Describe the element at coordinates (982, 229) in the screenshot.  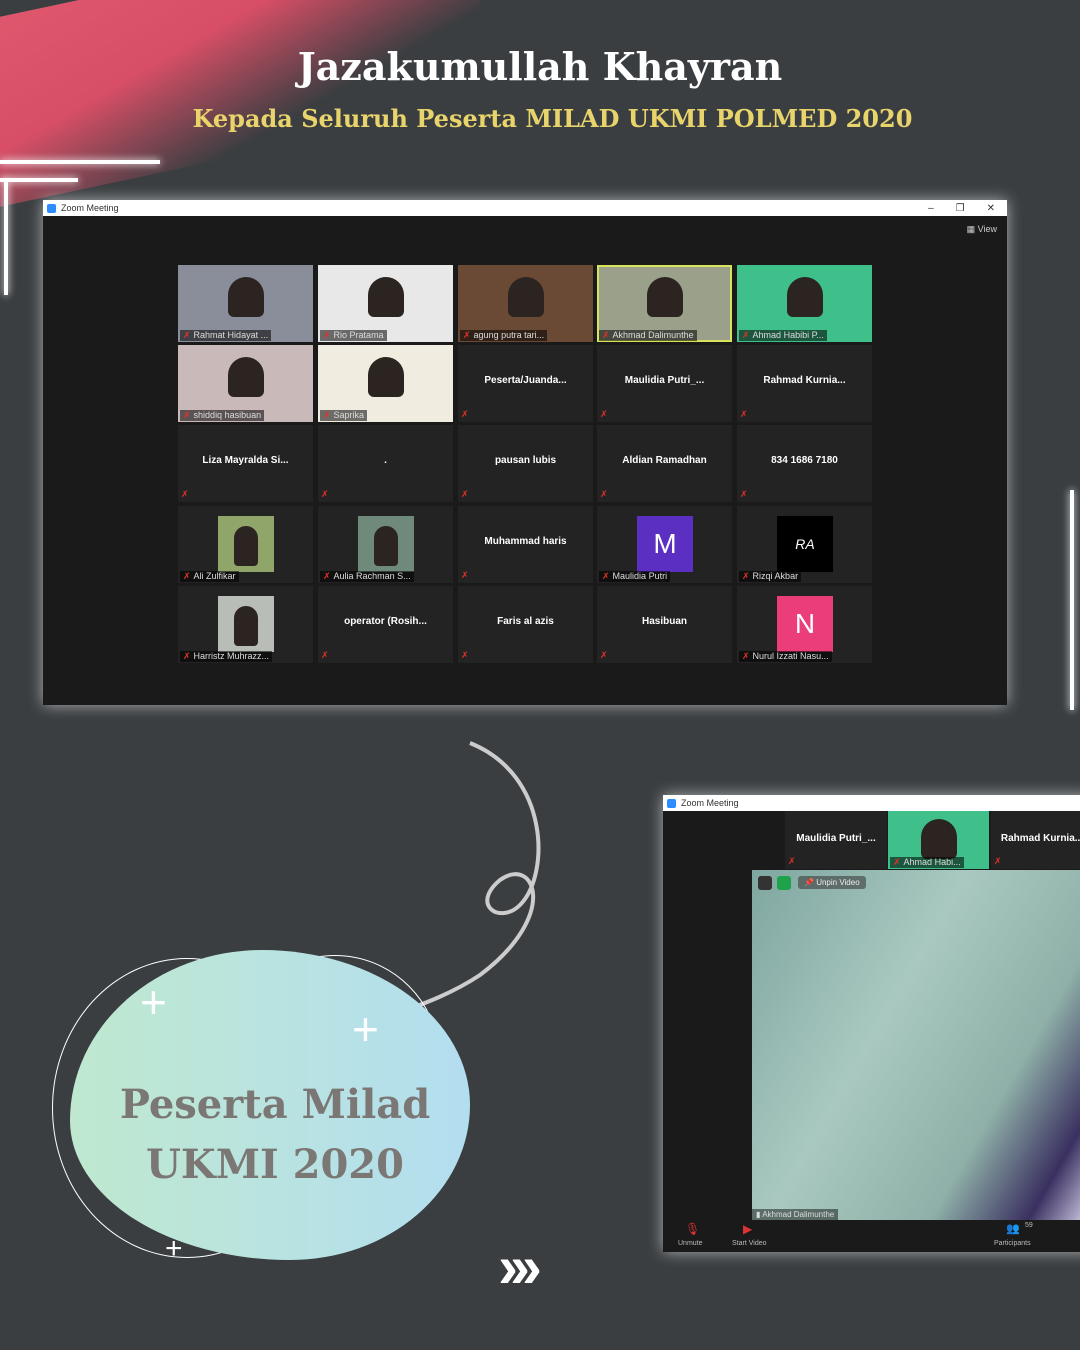
I see `view-button: ▦ View` at that location.